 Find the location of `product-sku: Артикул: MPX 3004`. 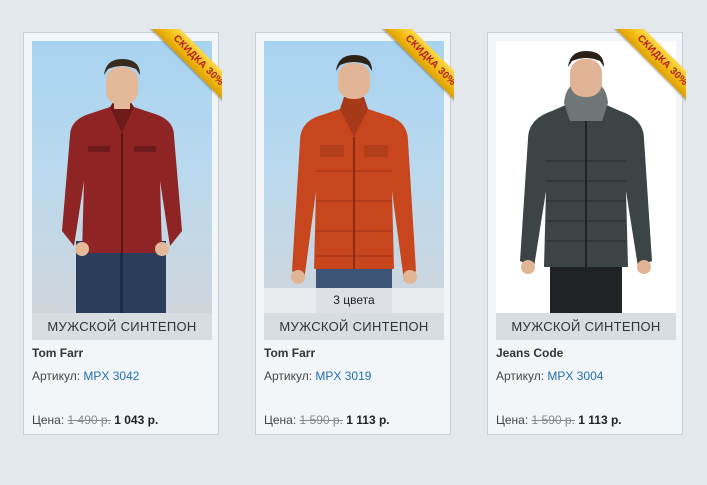

product-sku: Артикул: MPX 3004 is located at coordinates (549, 376).